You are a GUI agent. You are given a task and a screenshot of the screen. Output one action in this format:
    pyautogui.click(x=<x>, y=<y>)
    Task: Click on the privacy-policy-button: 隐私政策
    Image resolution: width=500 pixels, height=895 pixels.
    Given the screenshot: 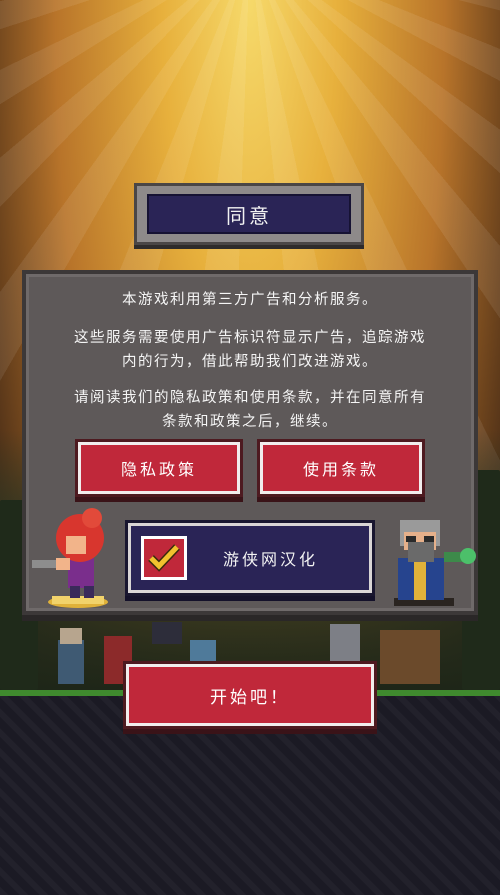 What is the action you would take?
    pyautogui.click(x=159, y=468)
    